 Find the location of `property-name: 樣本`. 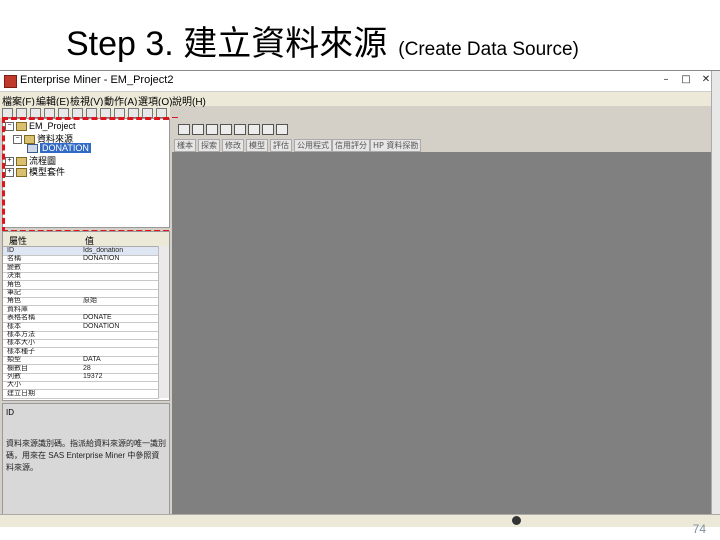

property-name: 樣本 is located at coordinates (14, 326).